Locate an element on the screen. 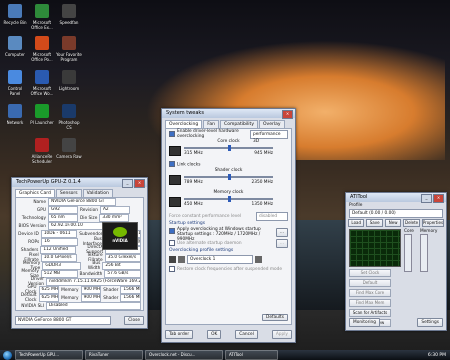  link-clocks-checkbox is located at coordinates (172, 164).